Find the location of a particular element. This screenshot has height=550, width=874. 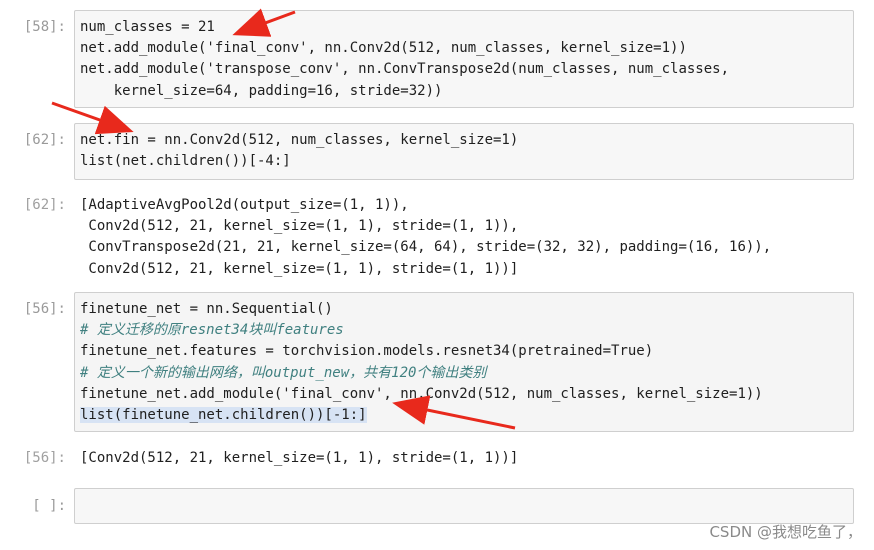

cell-prompt: [56]: is located at coordinates (44, 309).